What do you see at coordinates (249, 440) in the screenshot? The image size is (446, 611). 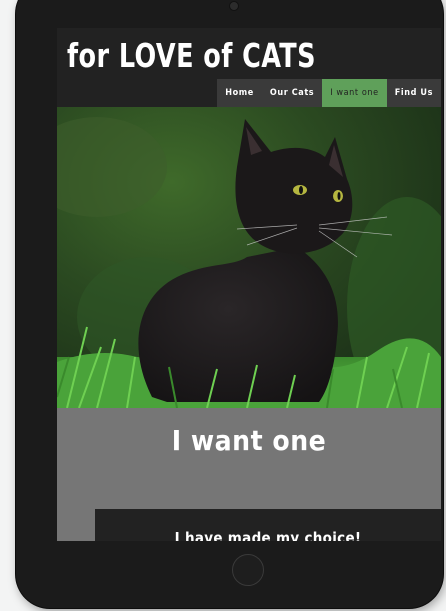 I see `page-title: I want one` at bounding box center [249, 440].